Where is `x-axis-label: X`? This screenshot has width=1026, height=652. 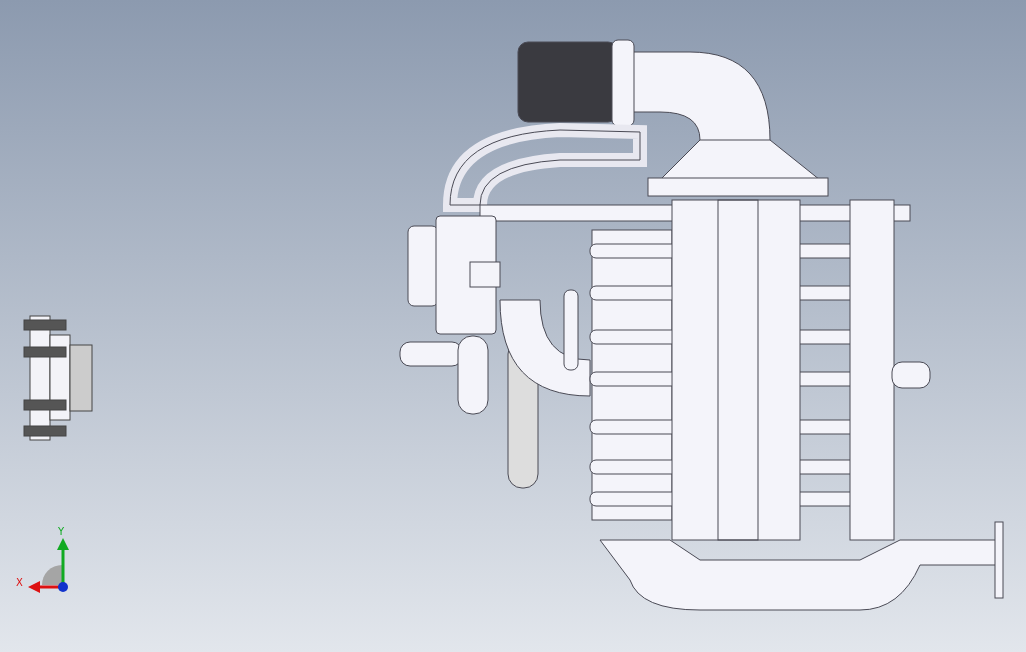
x-axis-label: X is located at coordinates (19, 582).